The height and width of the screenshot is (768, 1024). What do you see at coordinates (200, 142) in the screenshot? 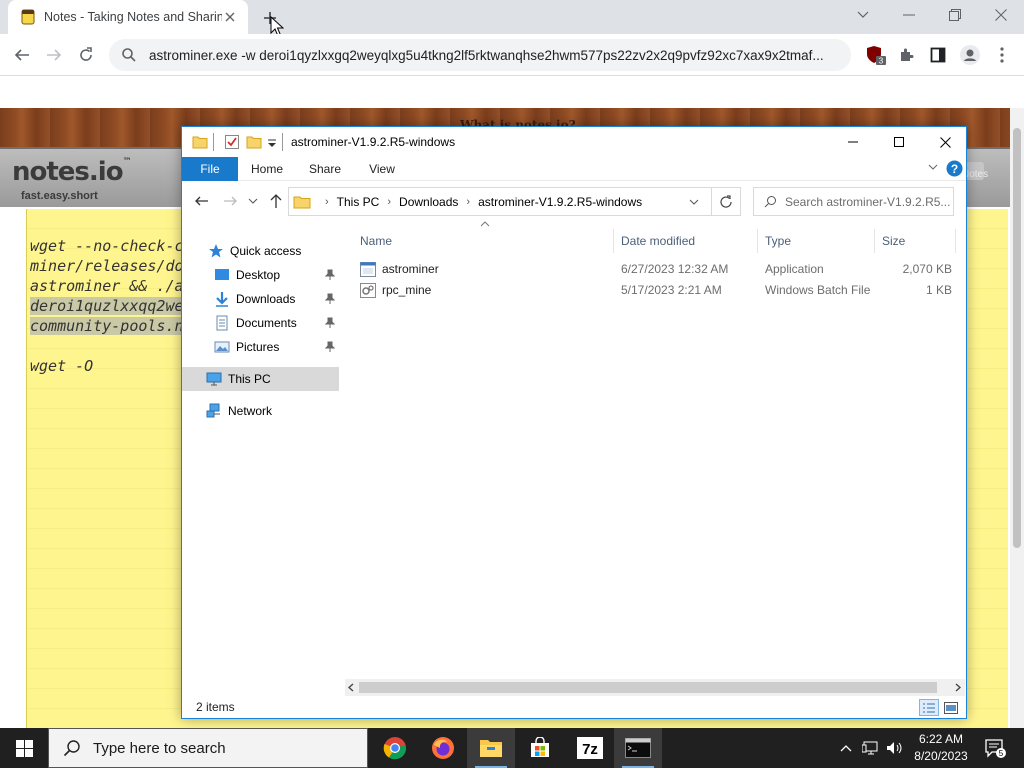
I see `folder-icon` at bounding box center [200, 142].